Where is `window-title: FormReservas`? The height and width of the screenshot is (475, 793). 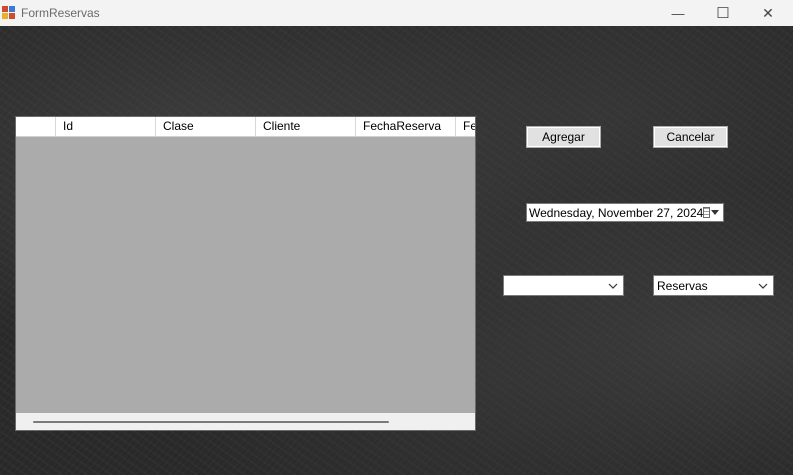
window-title: FormReservas is located at coordinates (60, 13).